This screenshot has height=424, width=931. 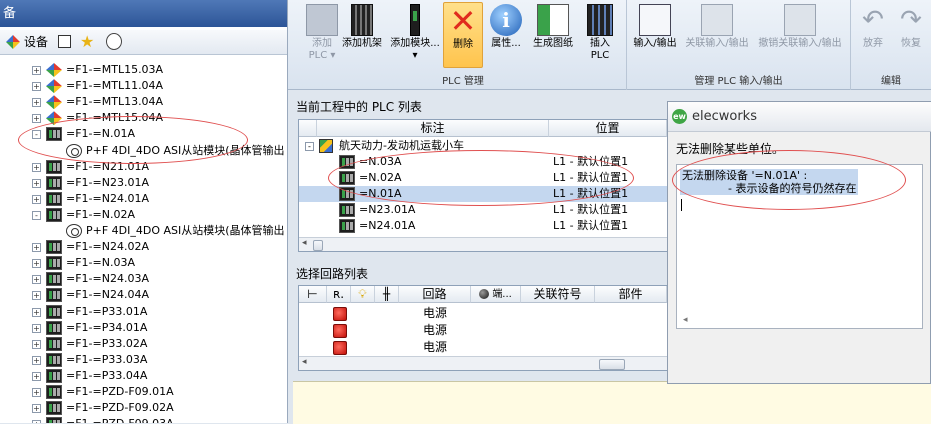 What do you see at coordinates (558, 294) in the screenshot?
I see `column-header-symbol: 关联符号` at bounding box center [558, 294].